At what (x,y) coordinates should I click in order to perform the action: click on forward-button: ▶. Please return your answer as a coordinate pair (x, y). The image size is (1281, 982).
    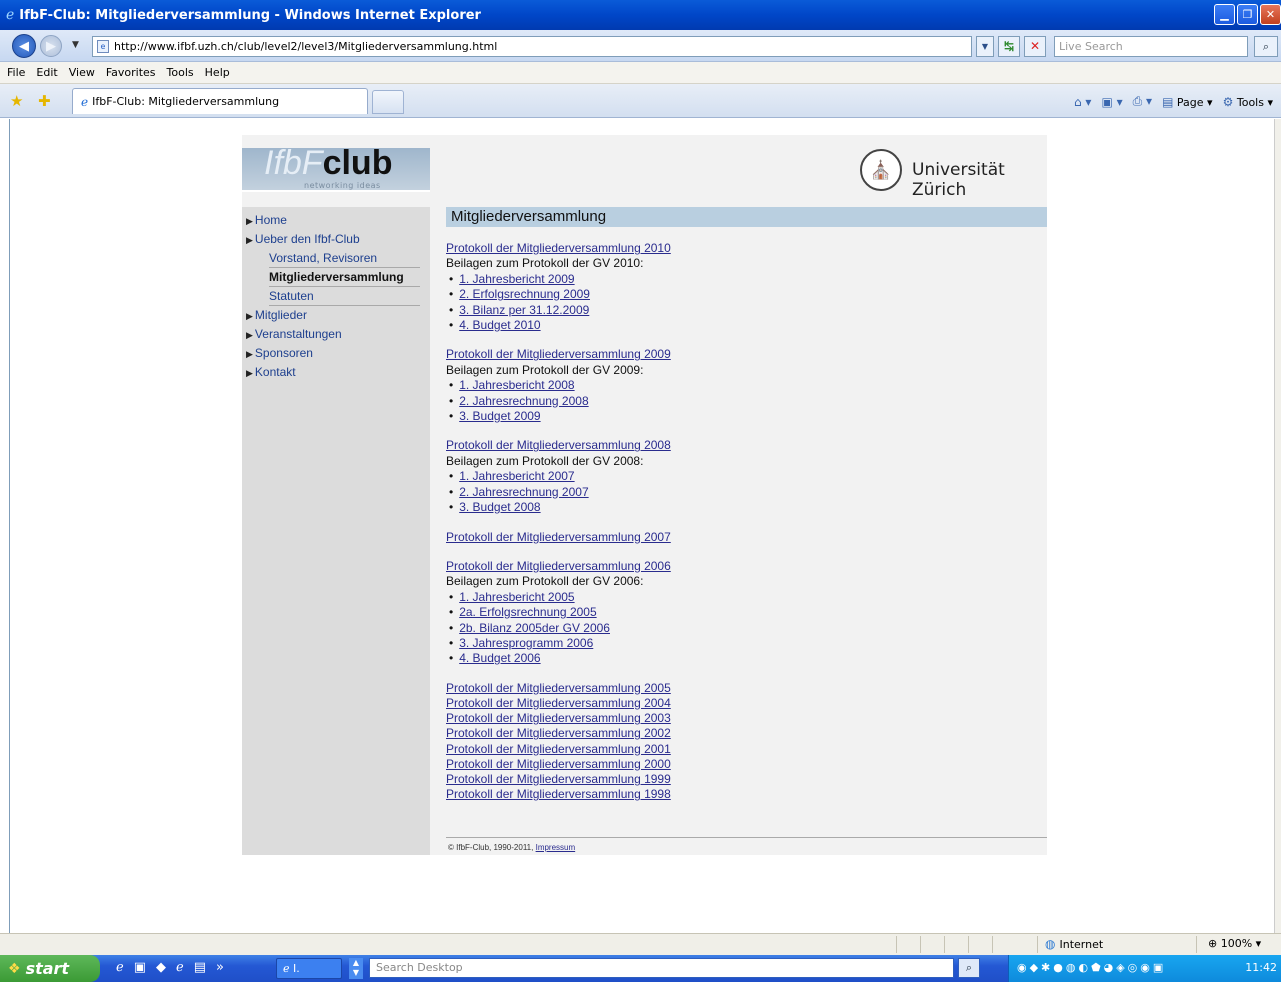
    Looking at the image, I should click on (51, 46).